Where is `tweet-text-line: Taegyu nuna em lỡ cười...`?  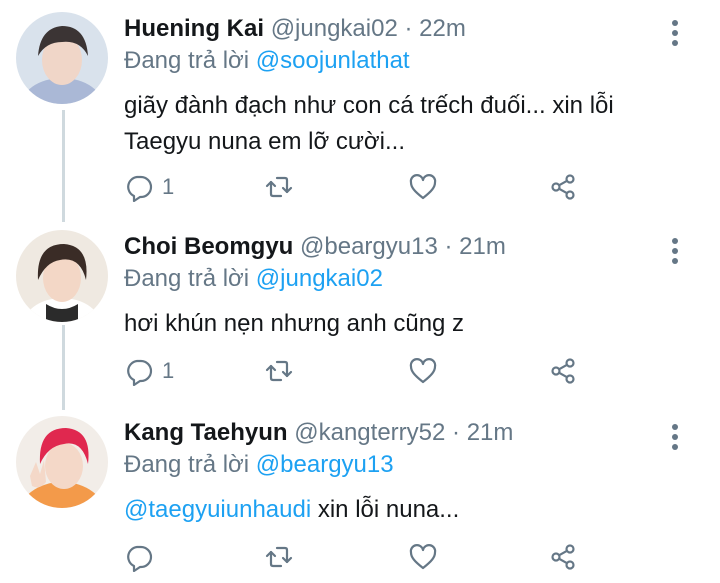 tweet-text-line: Taegyu nuna em lỡ cười... is located at coordinates (265, 141).